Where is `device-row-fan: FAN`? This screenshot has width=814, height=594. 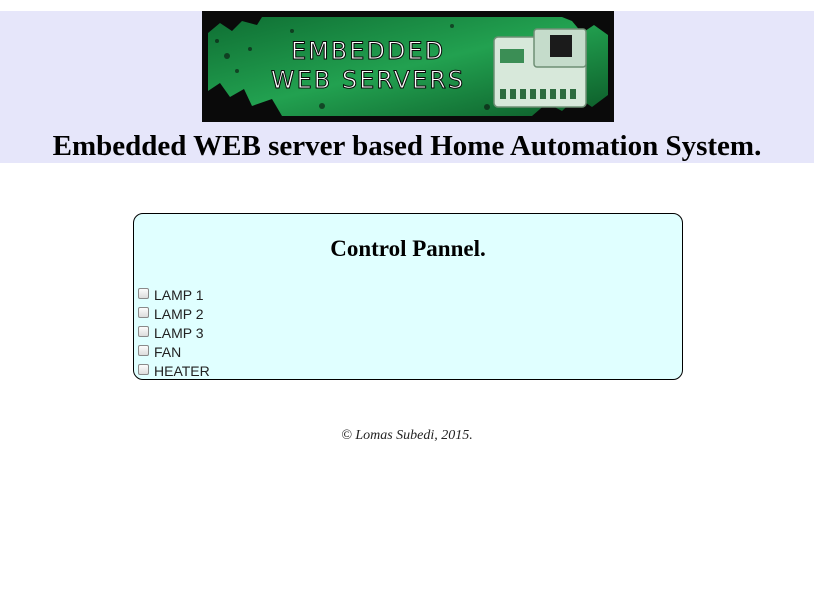
device-row-fan: FAN is located at coordinates (174, 351).